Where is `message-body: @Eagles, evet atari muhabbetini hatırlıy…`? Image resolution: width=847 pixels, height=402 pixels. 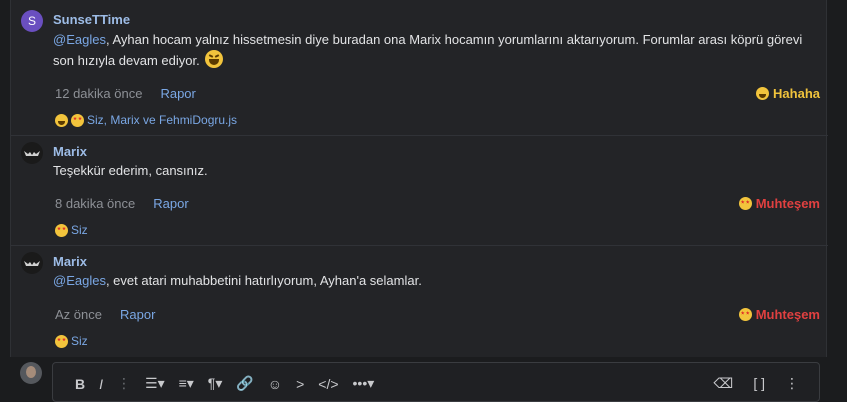 message-body: @Eagles, evet atari muhabbetini hatırlıy… is located at coordinates (435, 280).